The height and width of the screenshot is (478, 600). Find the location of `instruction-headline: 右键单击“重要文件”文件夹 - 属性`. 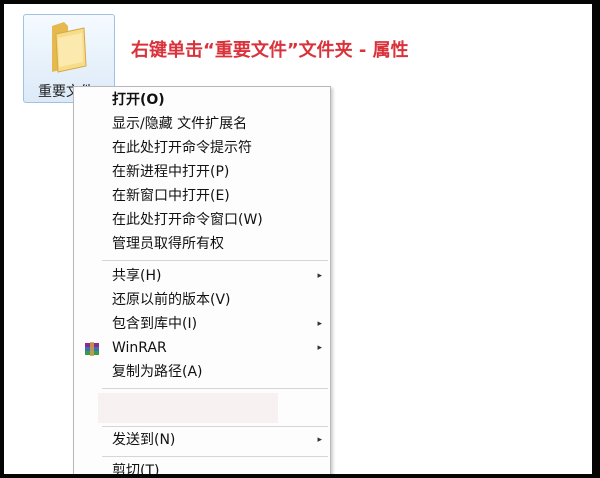

instruction-headline: 右键单击“重要文件”文件夹 - 属性 is located at coordinates (270, 50).